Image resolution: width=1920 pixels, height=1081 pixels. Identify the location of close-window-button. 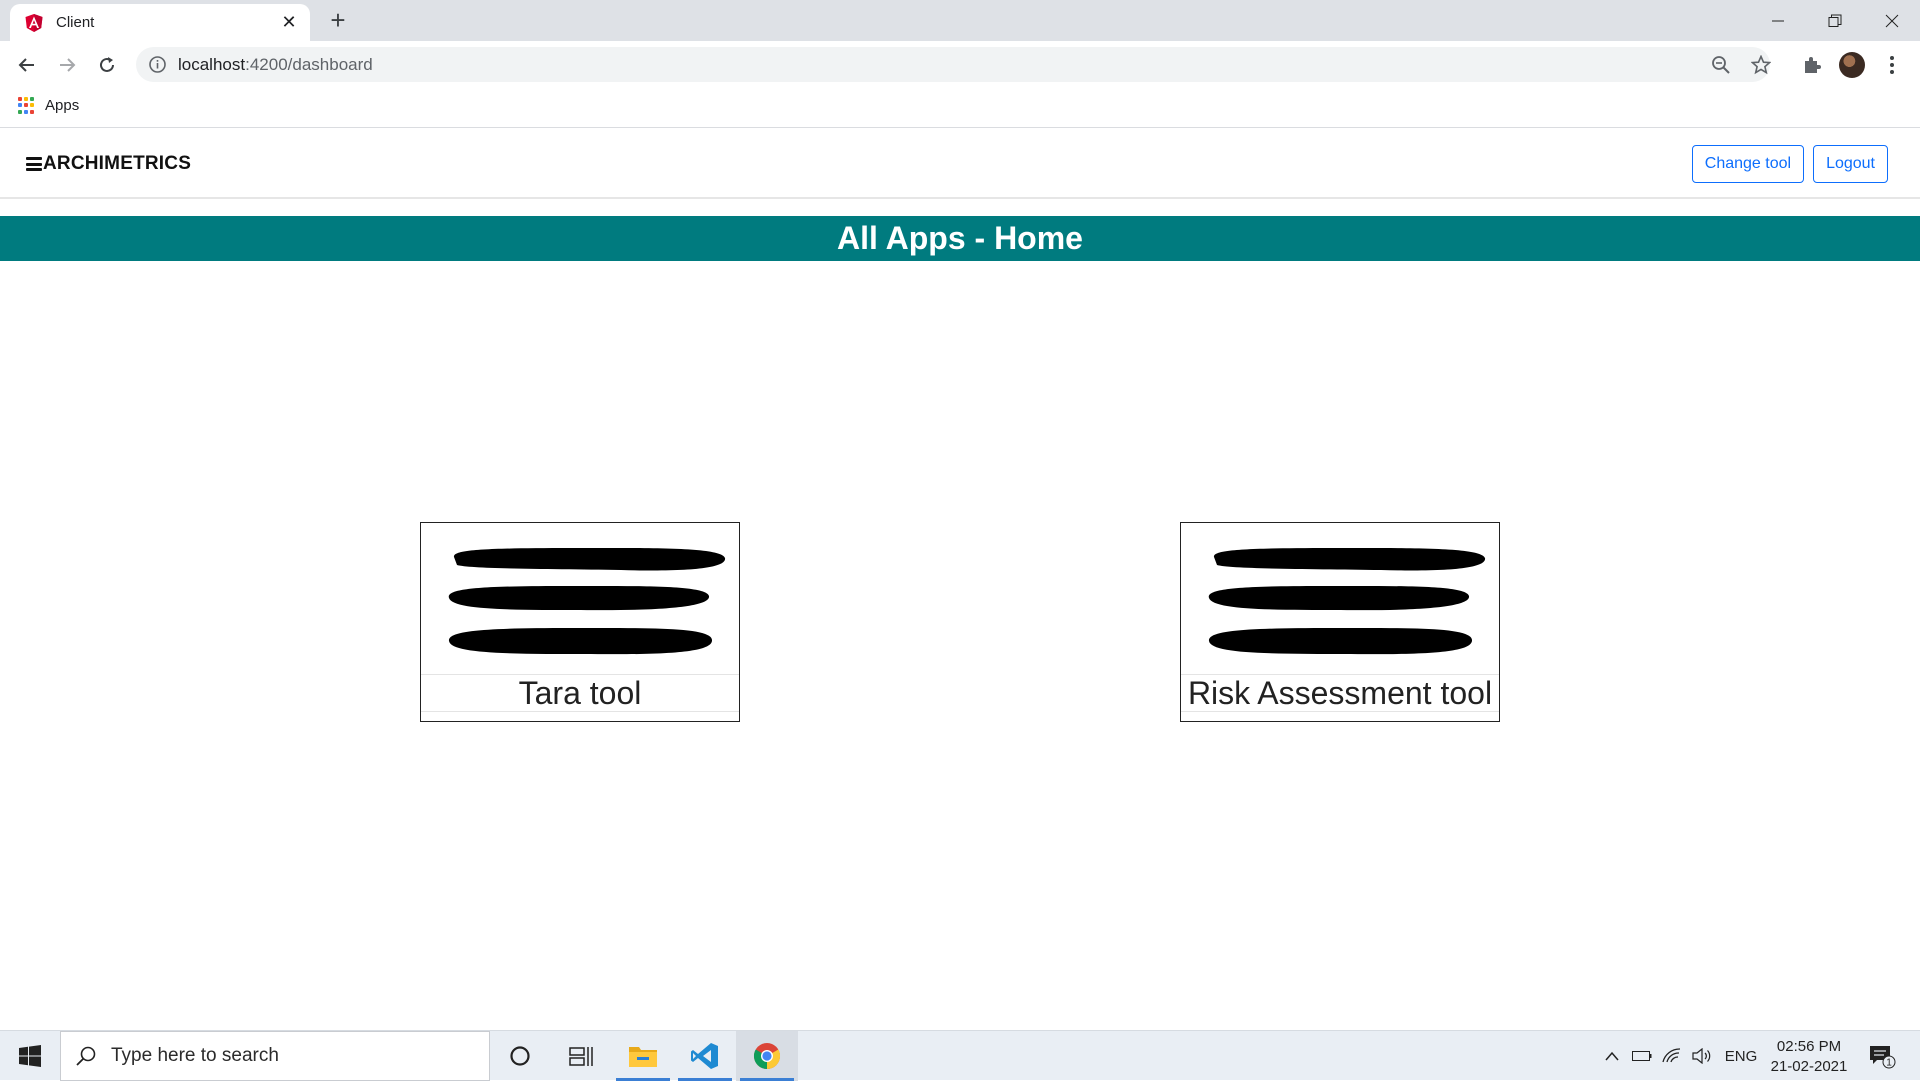
(1891, 20).